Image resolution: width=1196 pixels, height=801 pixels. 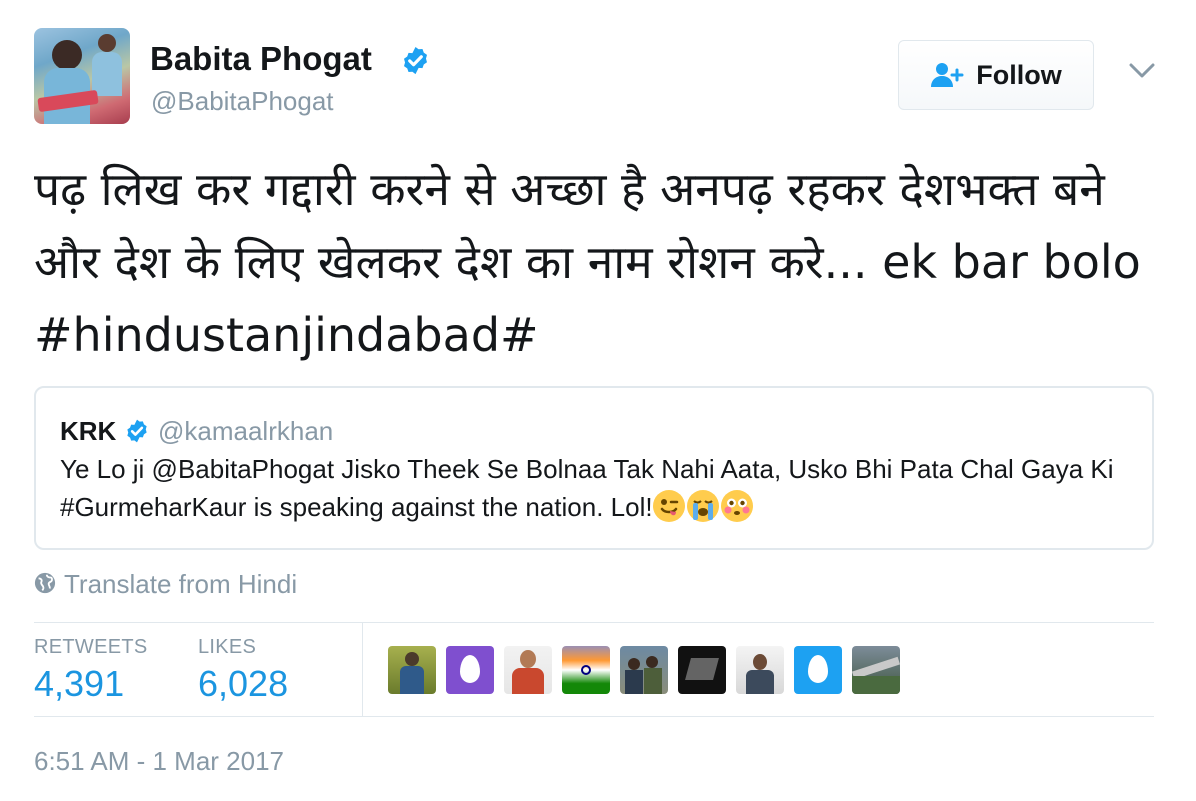 What do you see at coordinates (45, 583) in the screenshot?
I see `globe-icon` at bounding box center [45, 583].